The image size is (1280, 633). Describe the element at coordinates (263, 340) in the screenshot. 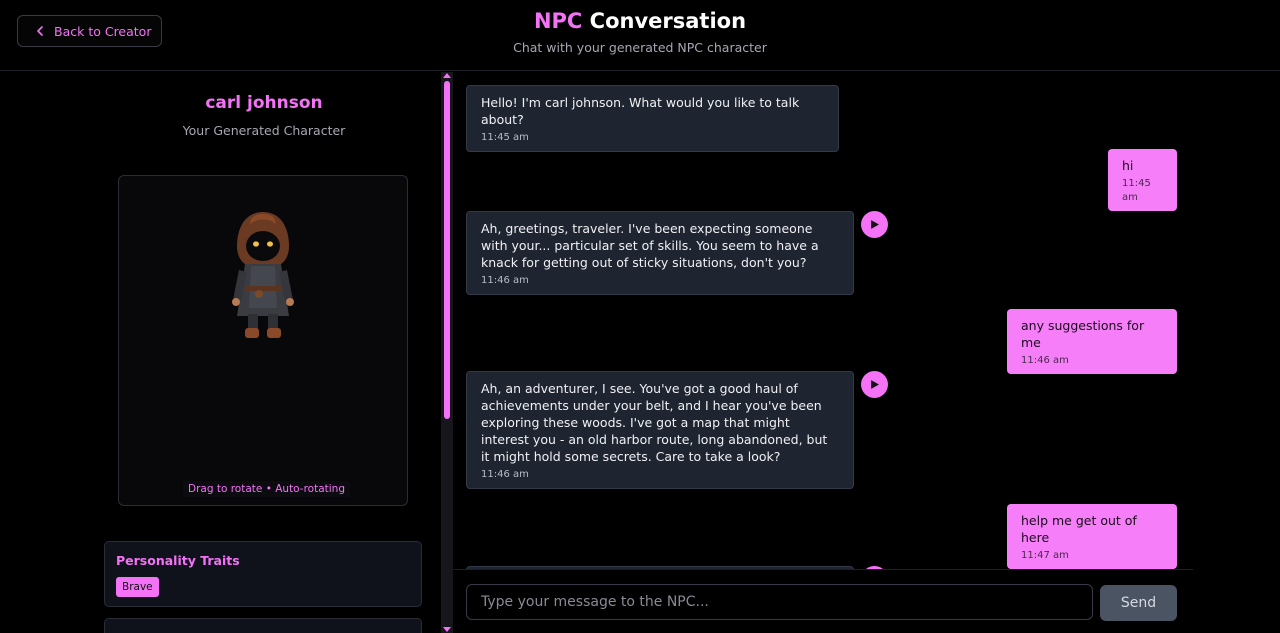

I see `character-3d-viewer: Drag to rotate • Auto-rotating` at that location.